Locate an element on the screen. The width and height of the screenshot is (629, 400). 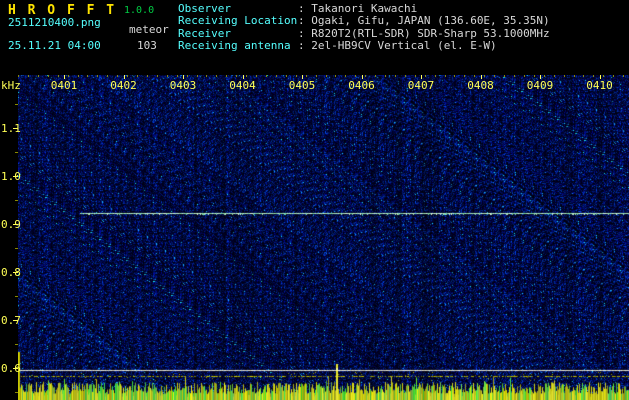
x-axis-label: 0402 is located at coordinates (123, 85).